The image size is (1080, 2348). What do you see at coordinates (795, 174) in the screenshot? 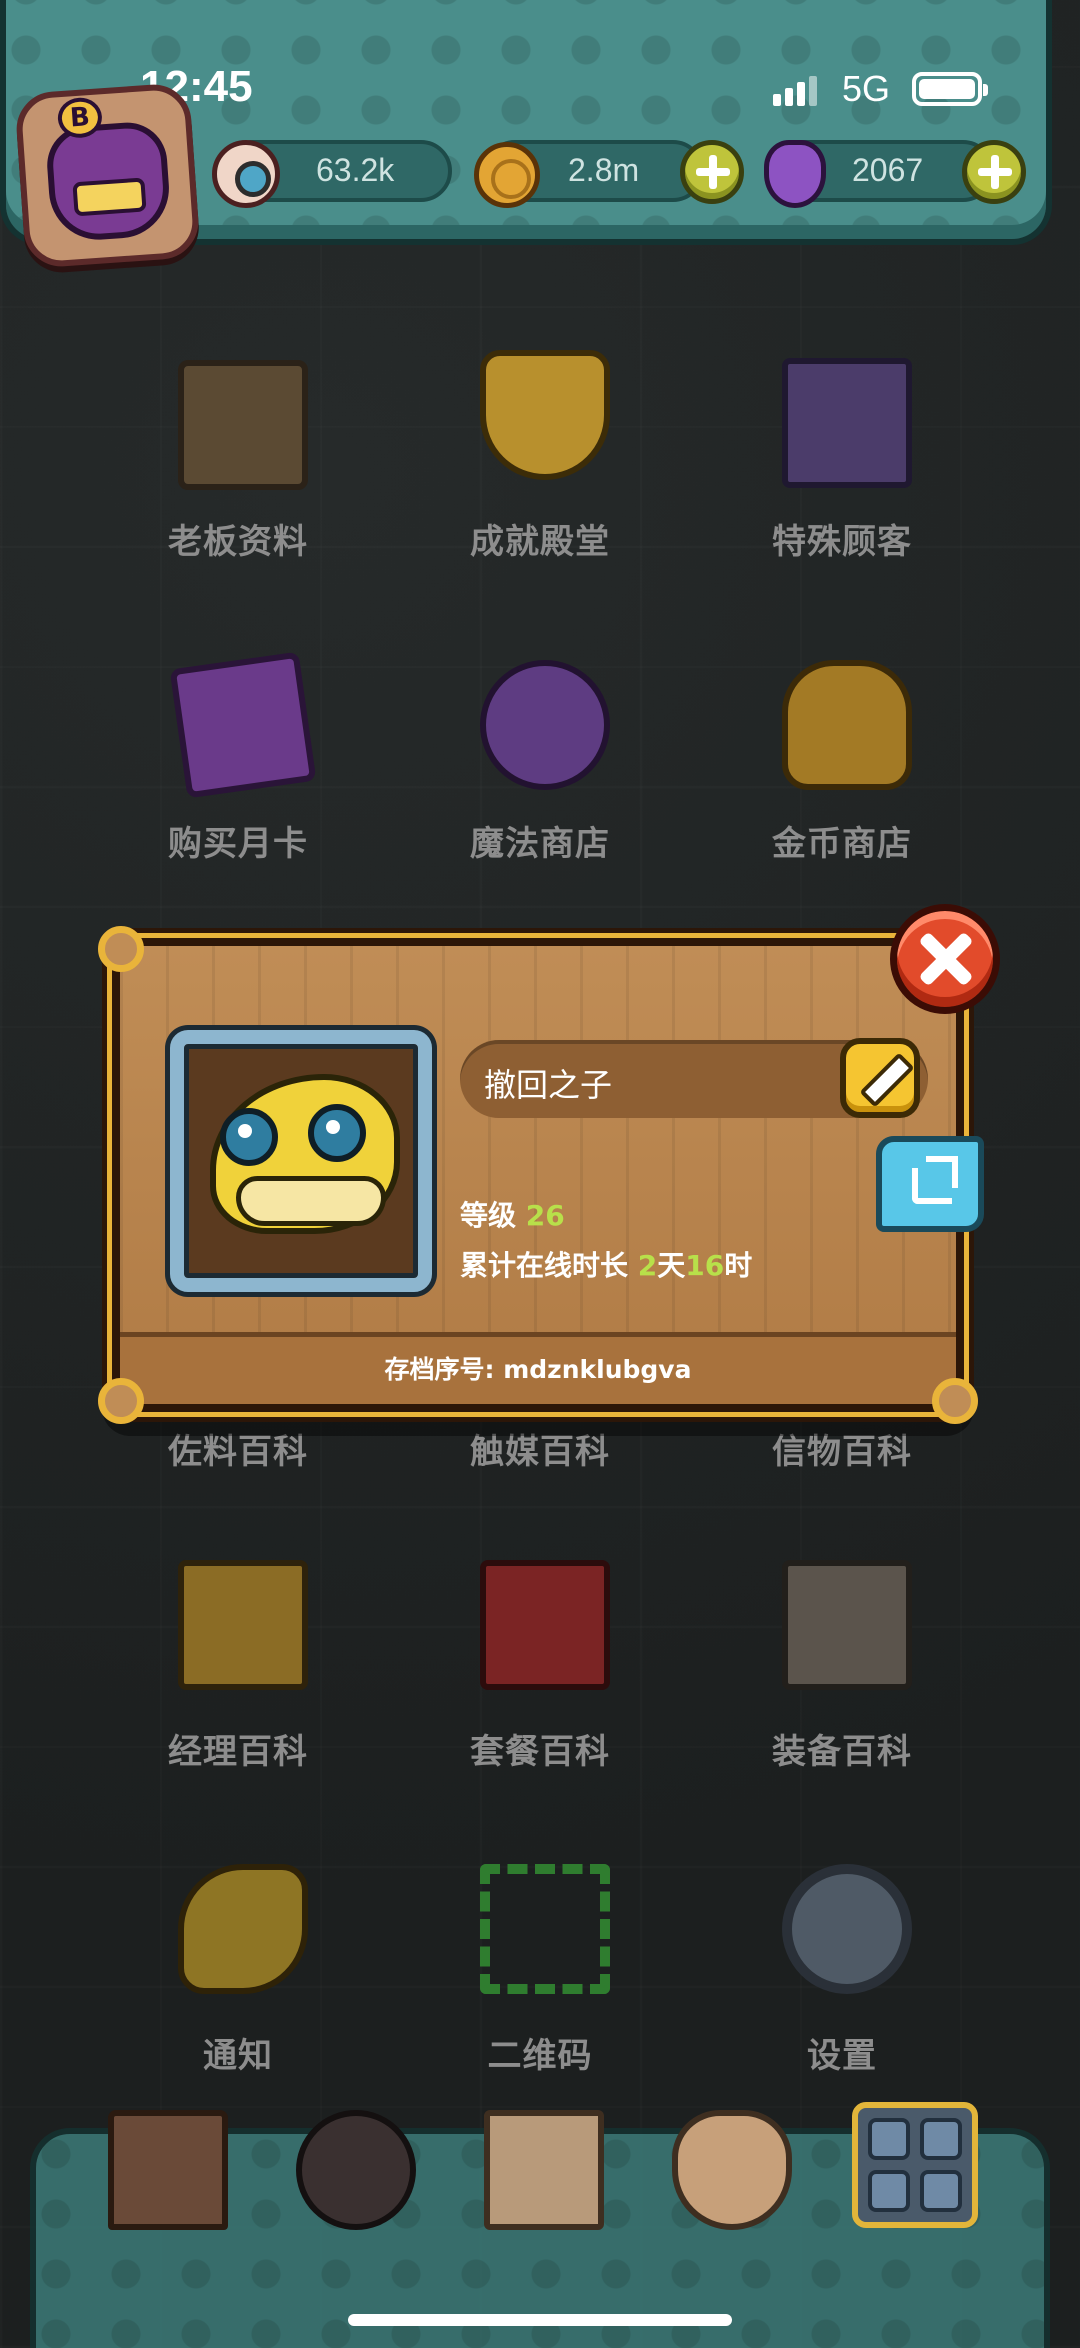
I see `potion-icon` at bounding box center [795, 174].